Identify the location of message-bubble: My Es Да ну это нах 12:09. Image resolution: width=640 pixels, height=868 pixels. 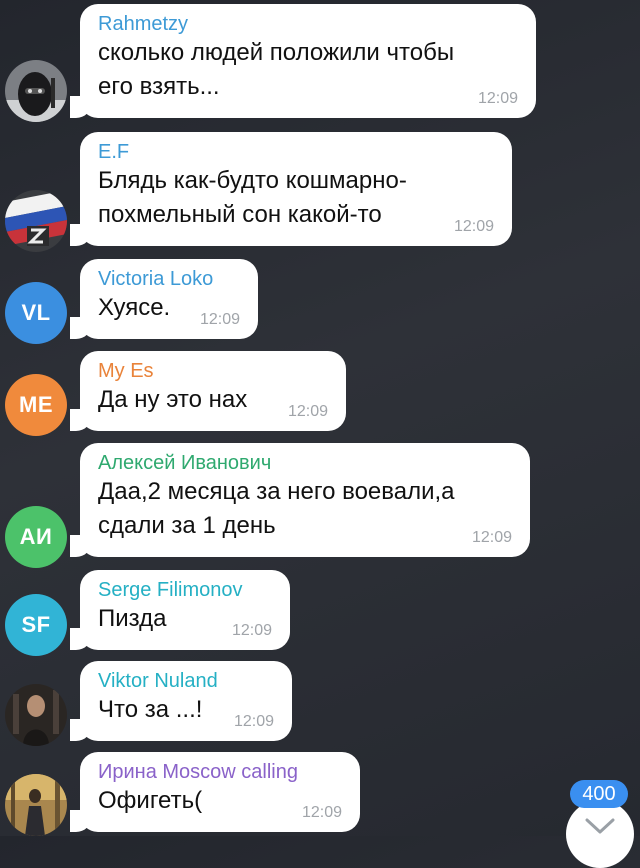
(208, 391).